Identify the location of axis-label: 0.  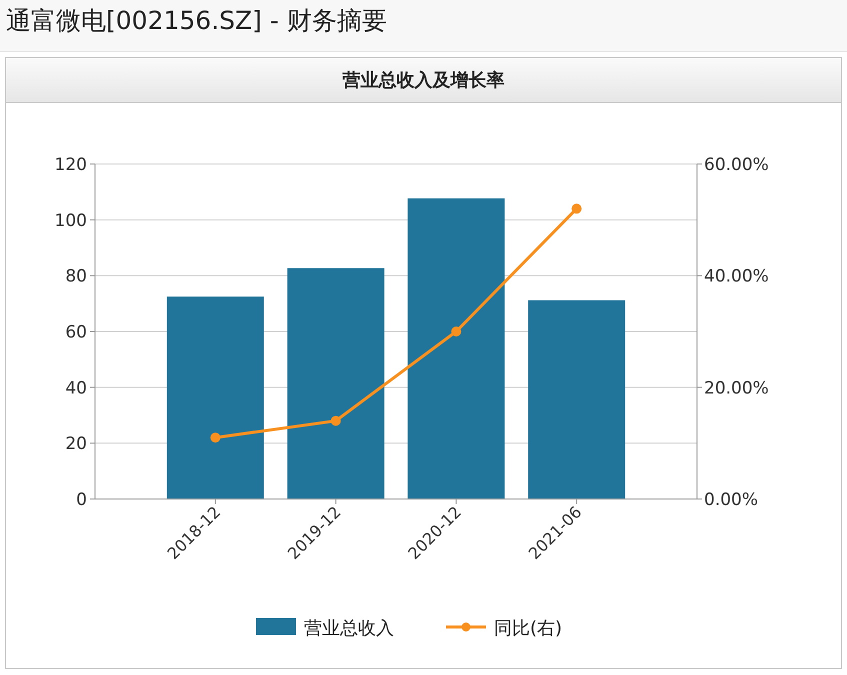
(81, 500).